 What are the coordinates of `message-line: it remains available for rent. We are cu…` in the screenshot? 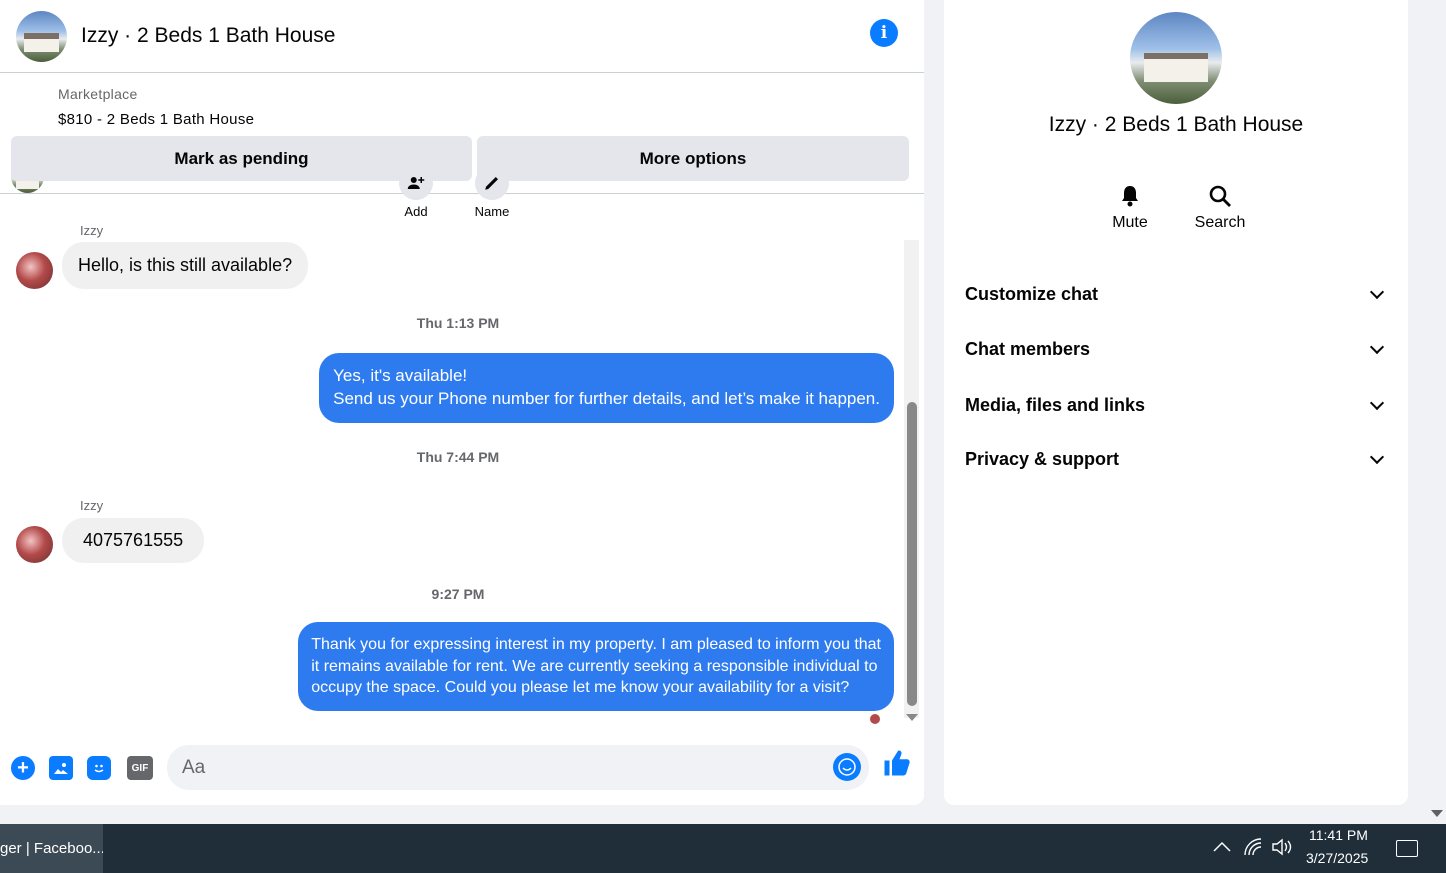 It's located at (594, 666).